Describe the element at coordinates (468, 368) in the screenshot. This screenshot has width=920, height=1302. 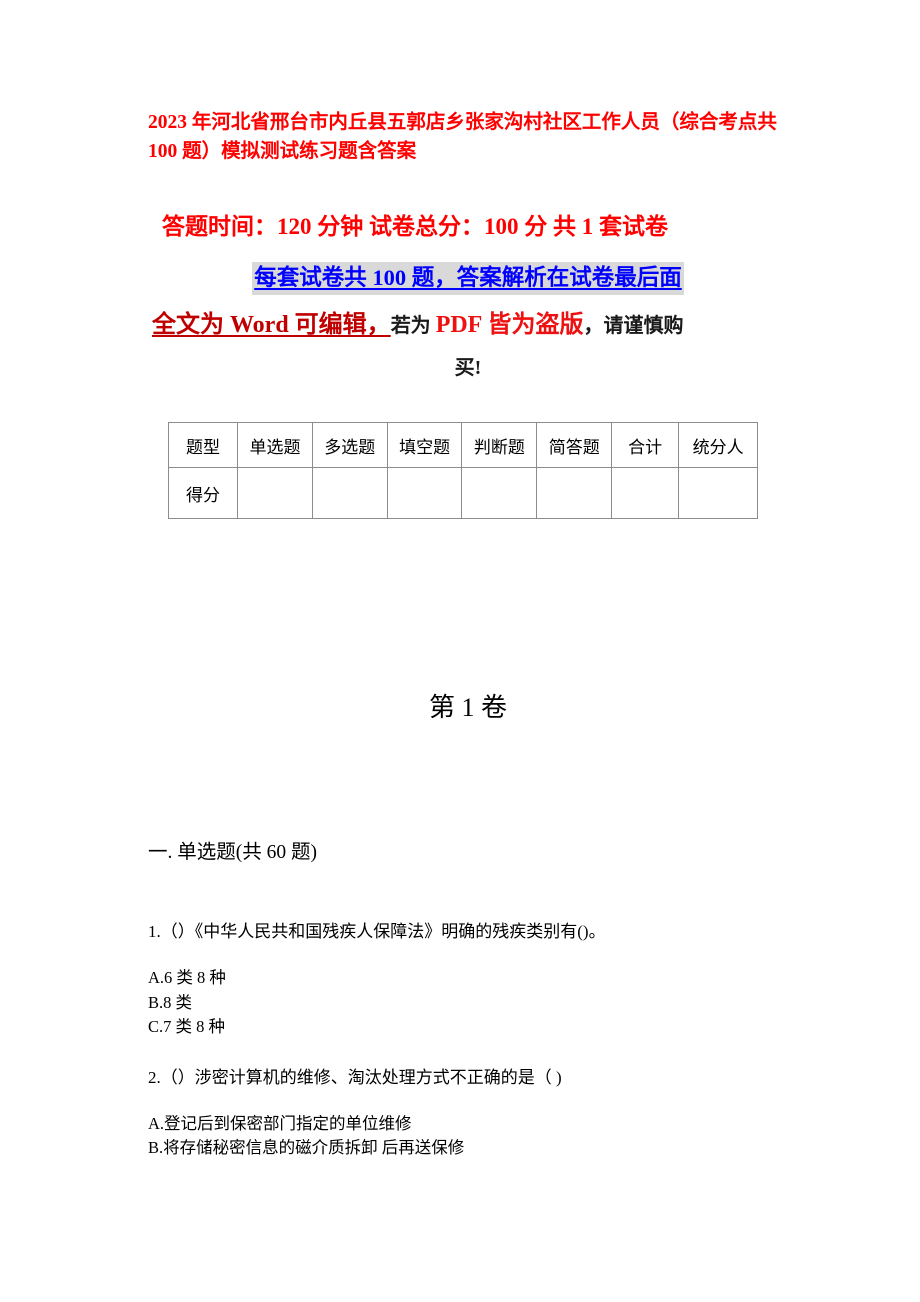
I see `copyright-notice-tail: 买!` at that location.